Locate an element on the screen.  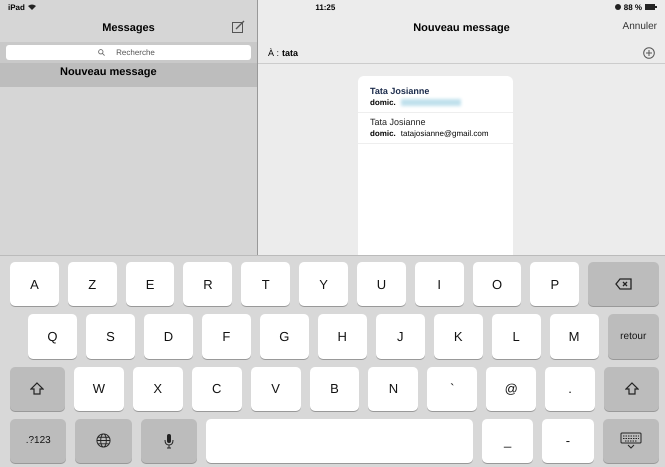
key: O is located at coordinates (497, 284).